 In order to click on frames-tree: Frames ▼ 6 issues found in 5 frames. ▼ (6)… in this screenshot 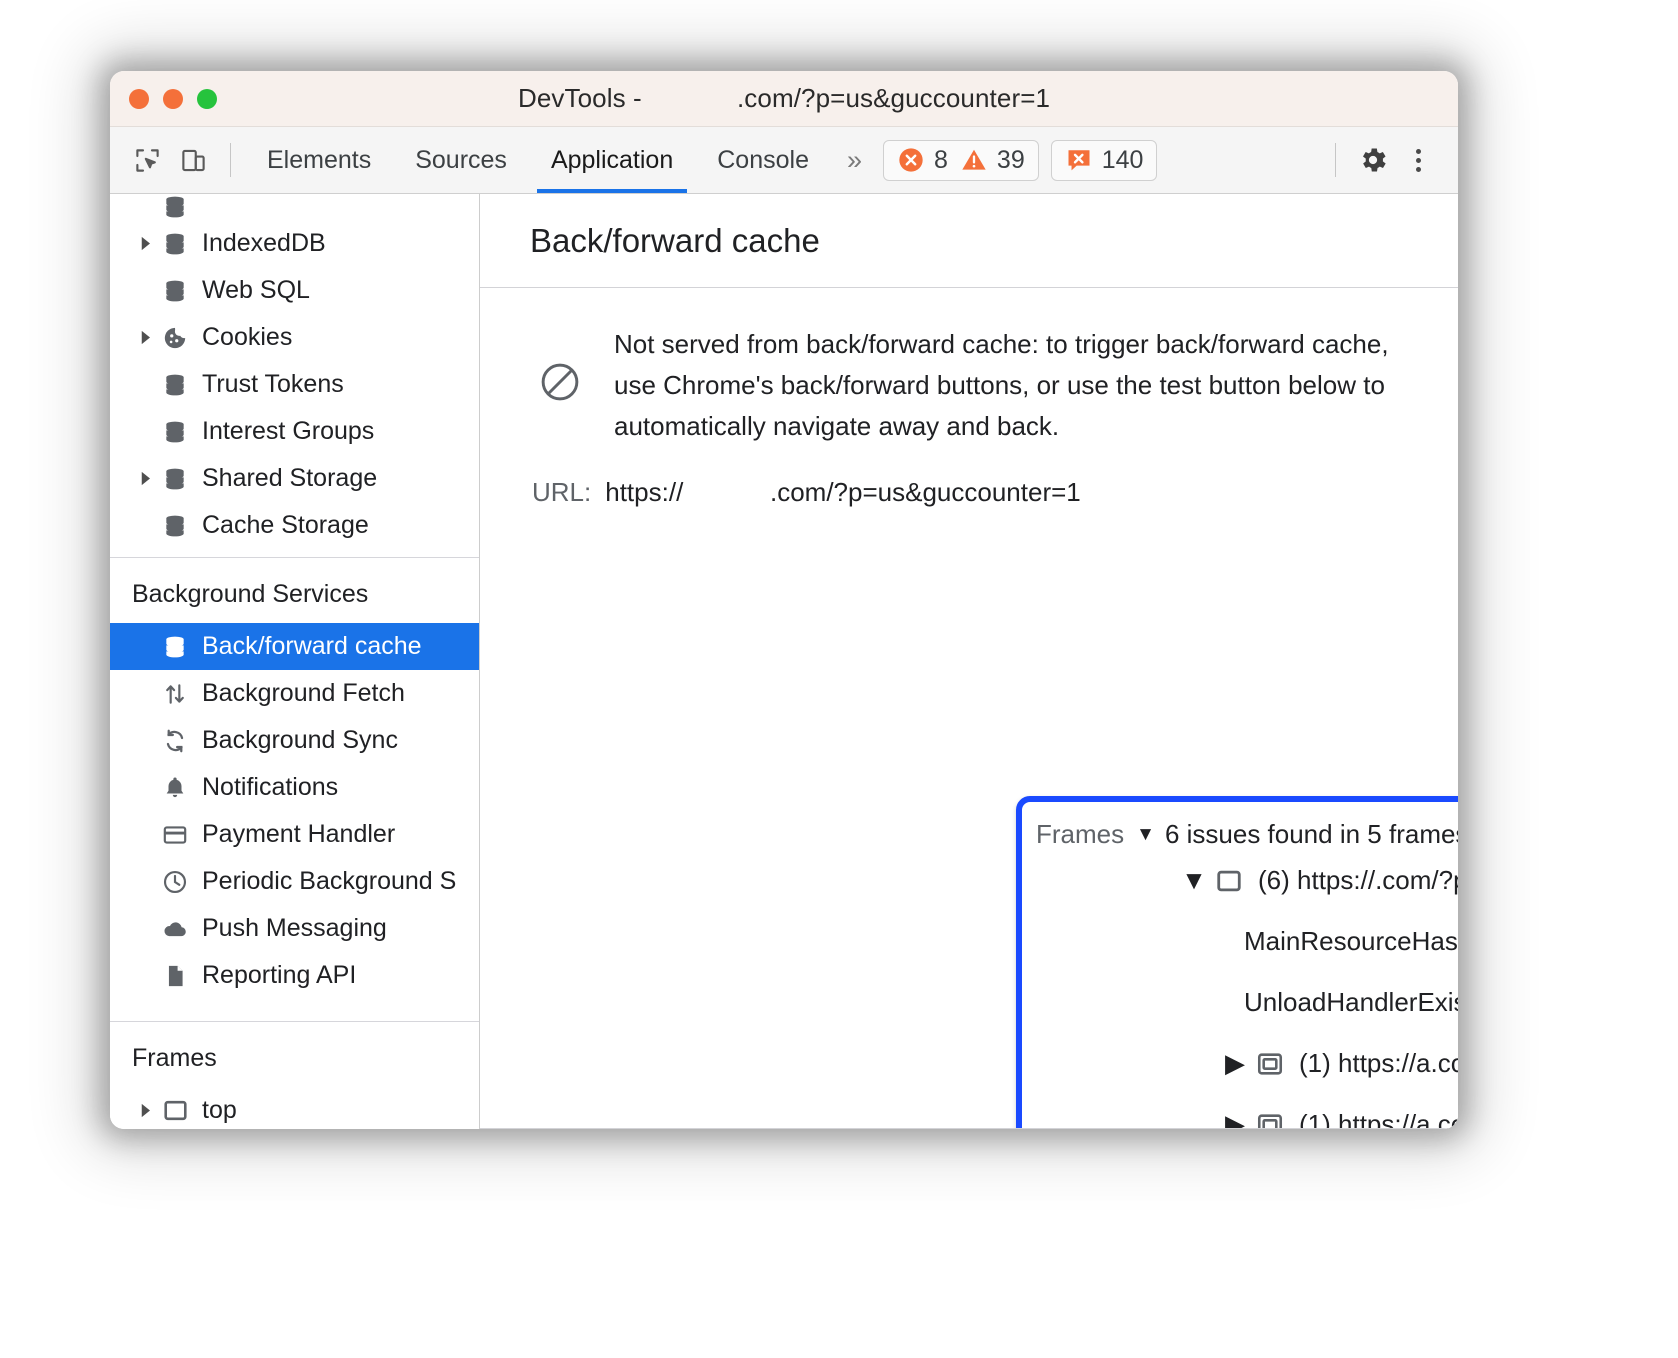, I will do `click(1237, 962)`.